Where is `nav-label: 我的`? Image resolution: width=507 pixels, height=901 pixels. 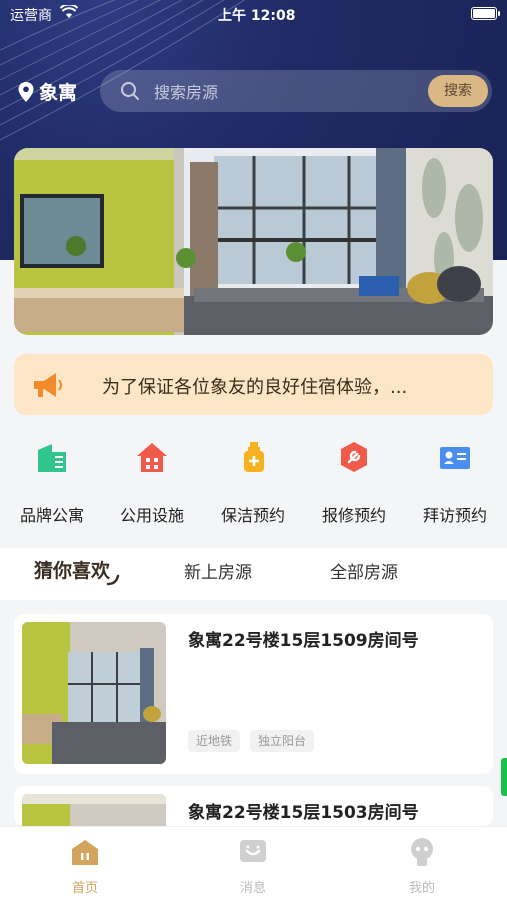
nav-label: 我的 is located at coordinates (421, 888).